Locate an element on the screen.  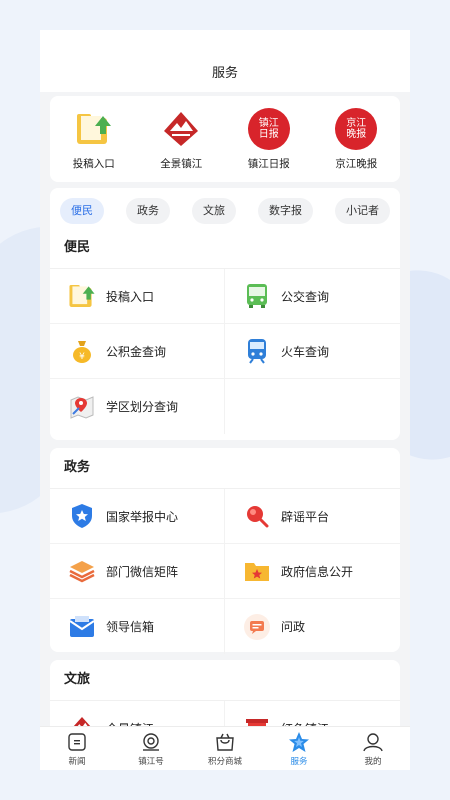
service-label: 公交查询 is located at coordinates (305, 296).